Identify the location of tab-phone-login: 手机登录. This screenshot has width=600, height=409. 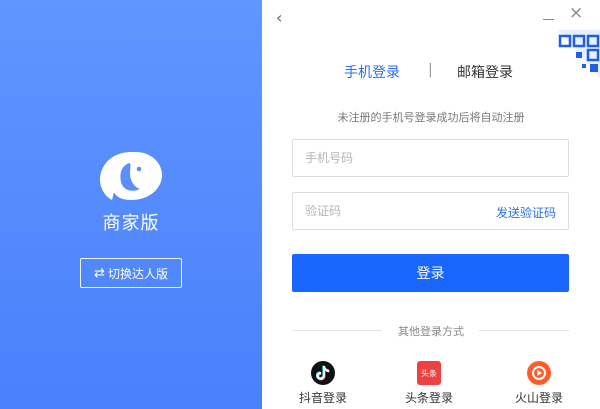
(372, 72).